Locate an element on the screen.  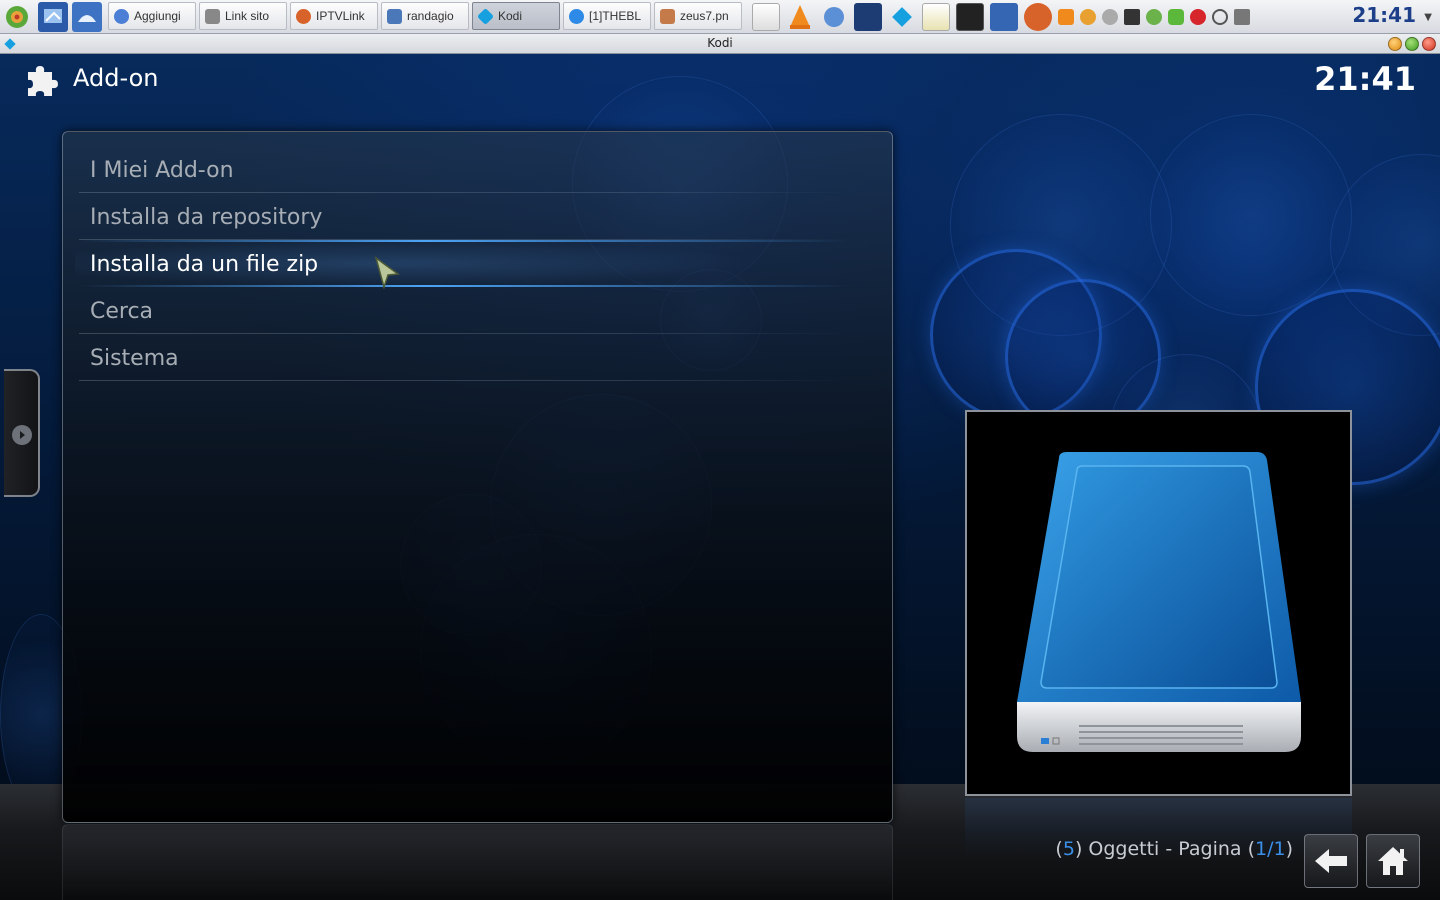
video-editor-icon is located at coordinates (868, 17).